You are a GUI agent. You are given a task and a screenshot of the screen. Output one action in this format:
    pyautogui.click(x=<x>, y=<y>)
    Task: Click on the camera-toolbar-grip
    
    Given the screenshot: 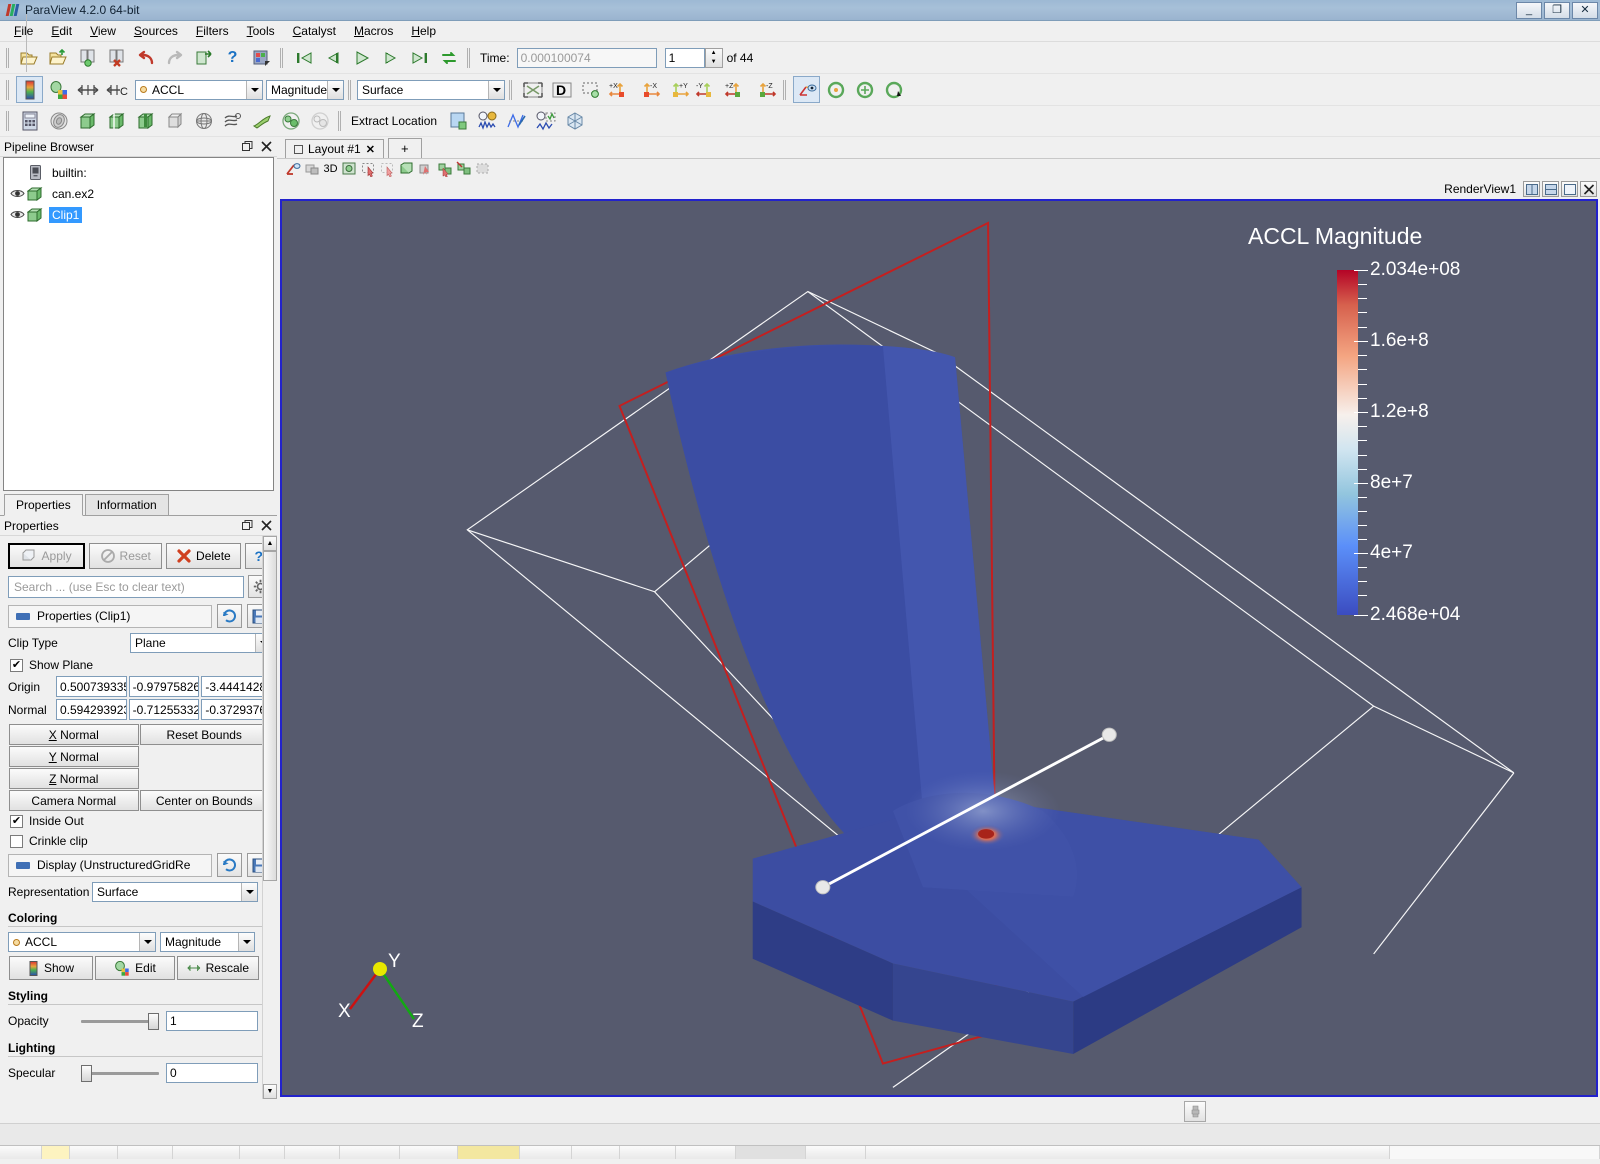 What is the action you would take?
    pyautogui.click(x=511, y=90)
    